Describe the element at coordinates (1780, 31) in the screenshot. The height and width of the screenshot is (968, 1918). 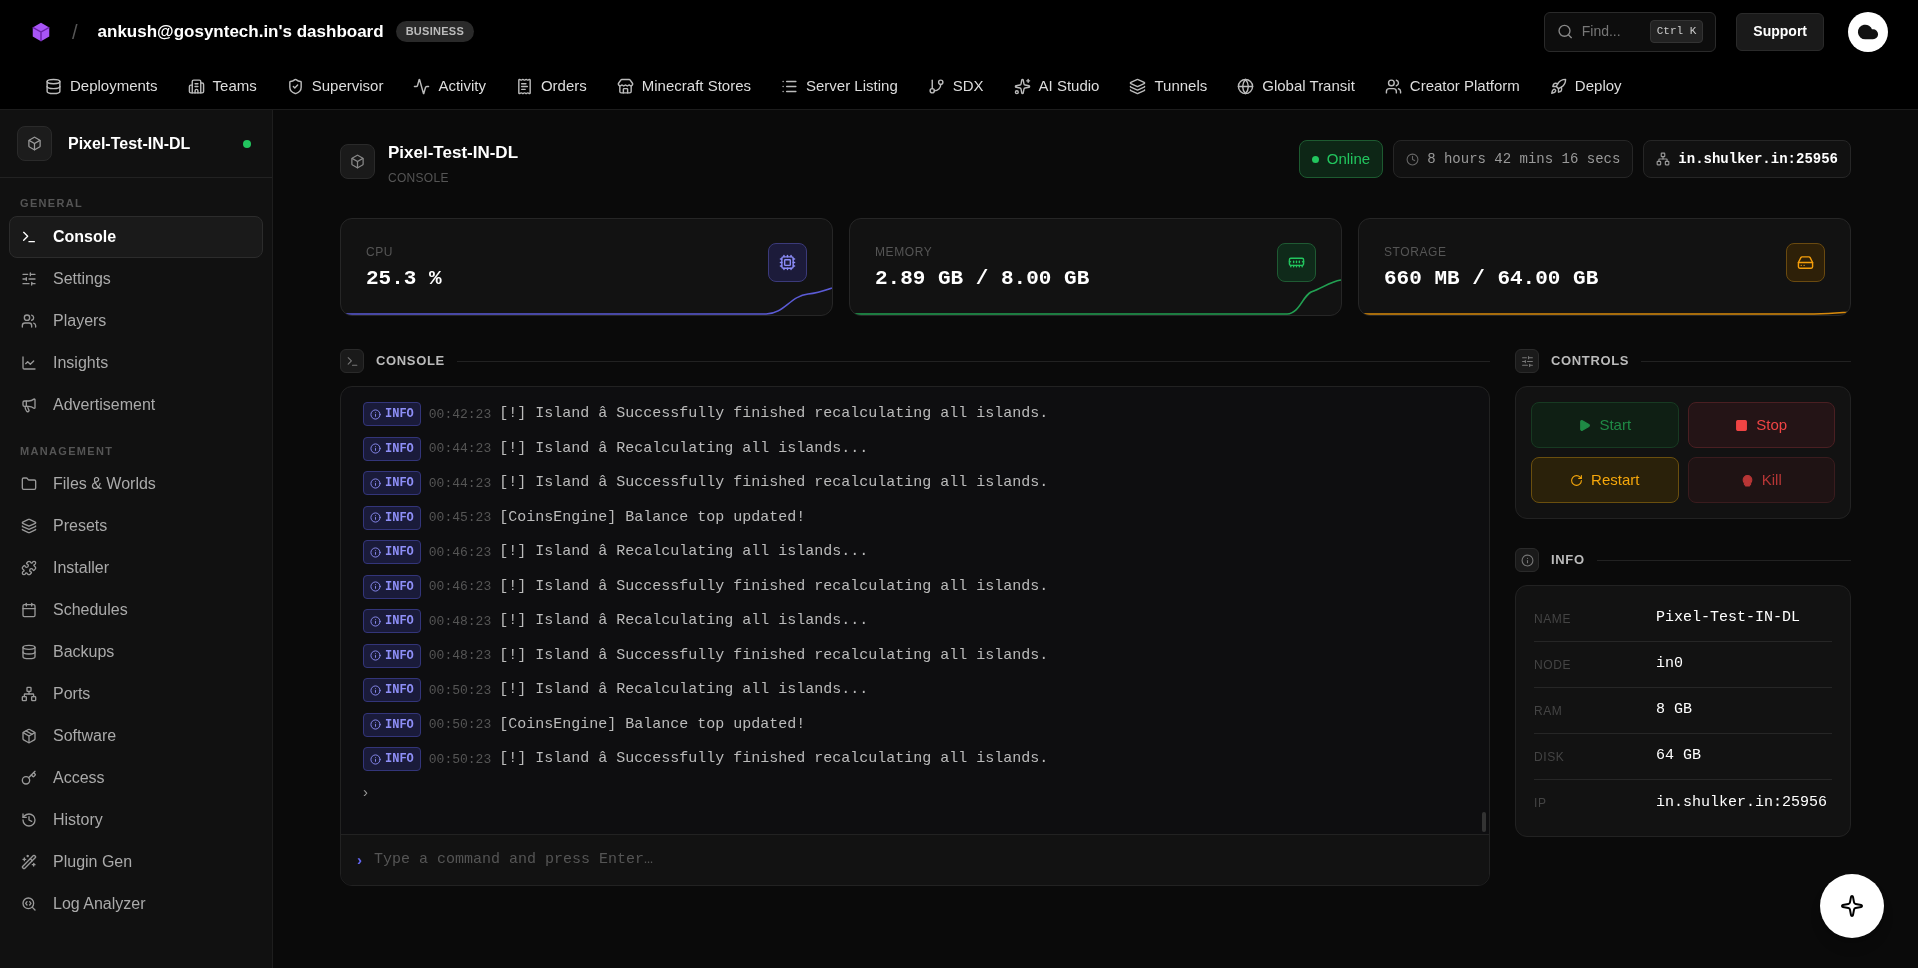
I see `support-button: Support` at that location.